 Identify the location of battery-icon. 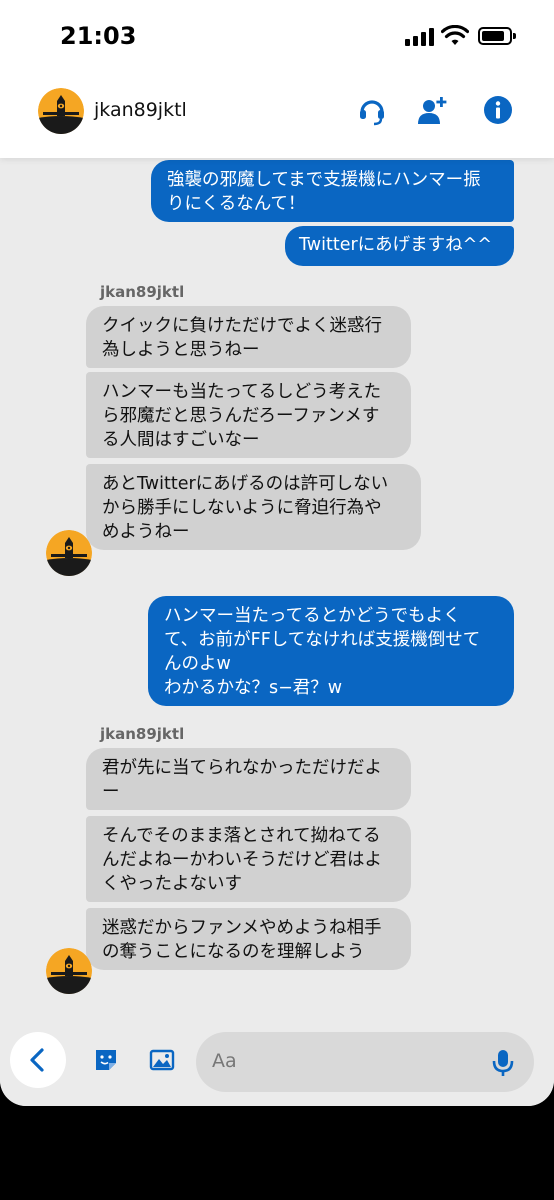
(497, 36).